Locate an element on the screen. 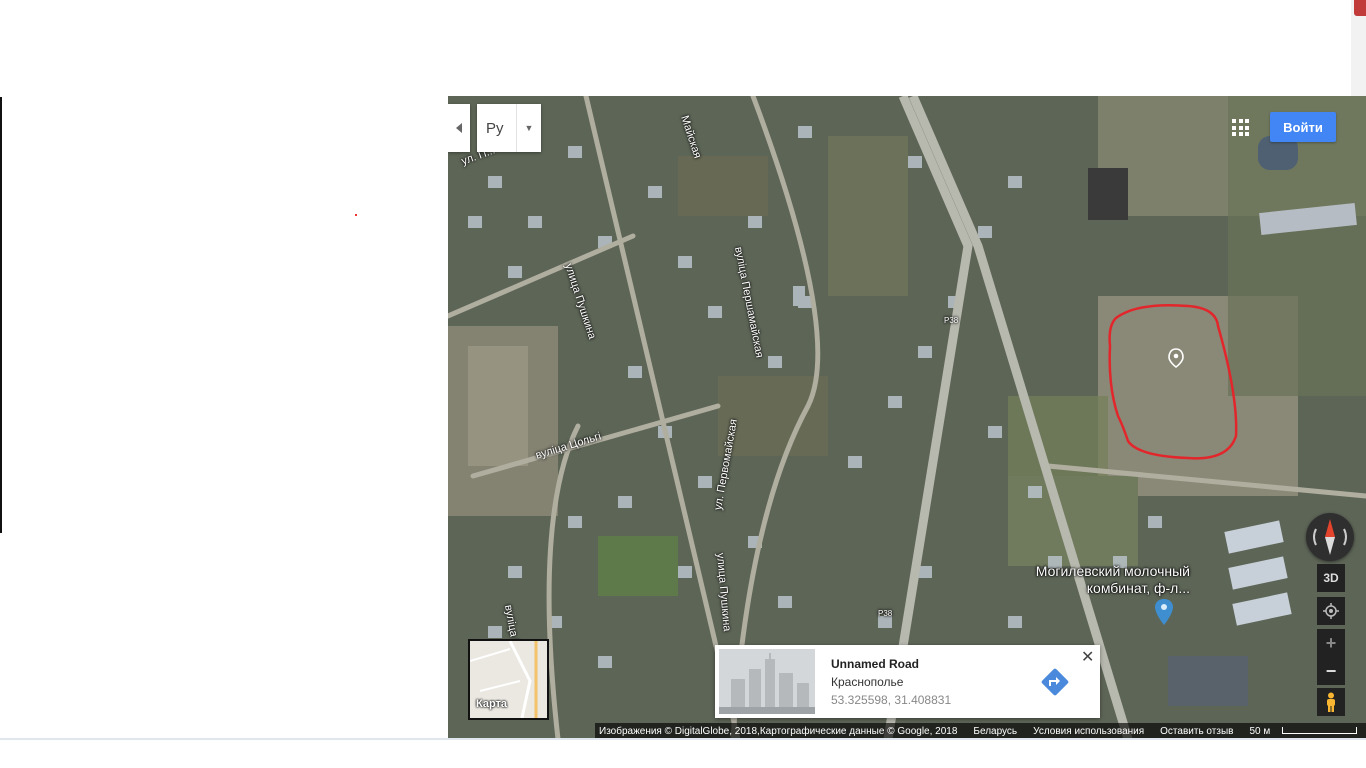  language-value: Ру is located at coordinates (495, 128).